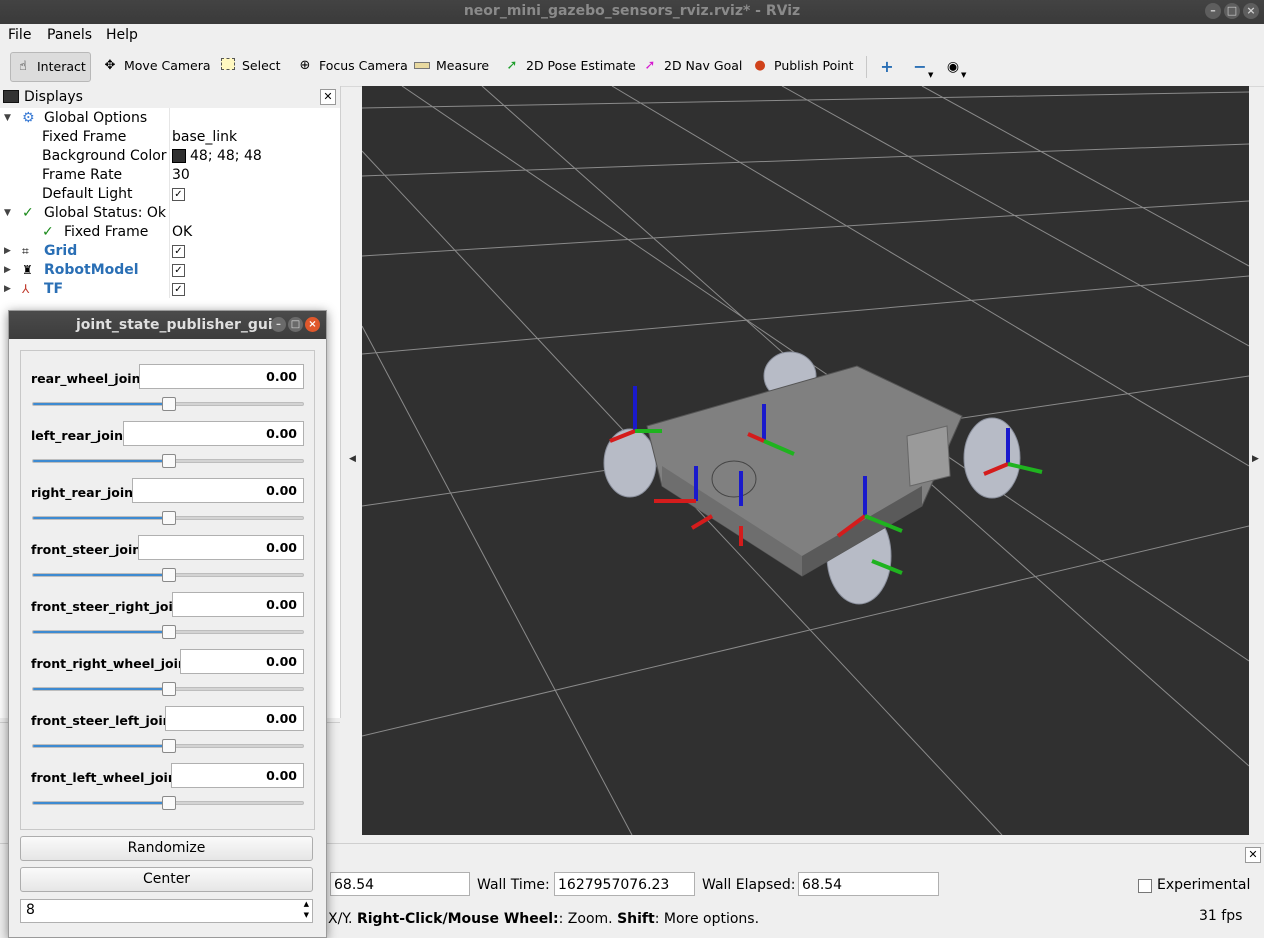 This screenshot has width=1264, height=938. I want to click on joint-name: right_rear_joint, so click(85, 492).